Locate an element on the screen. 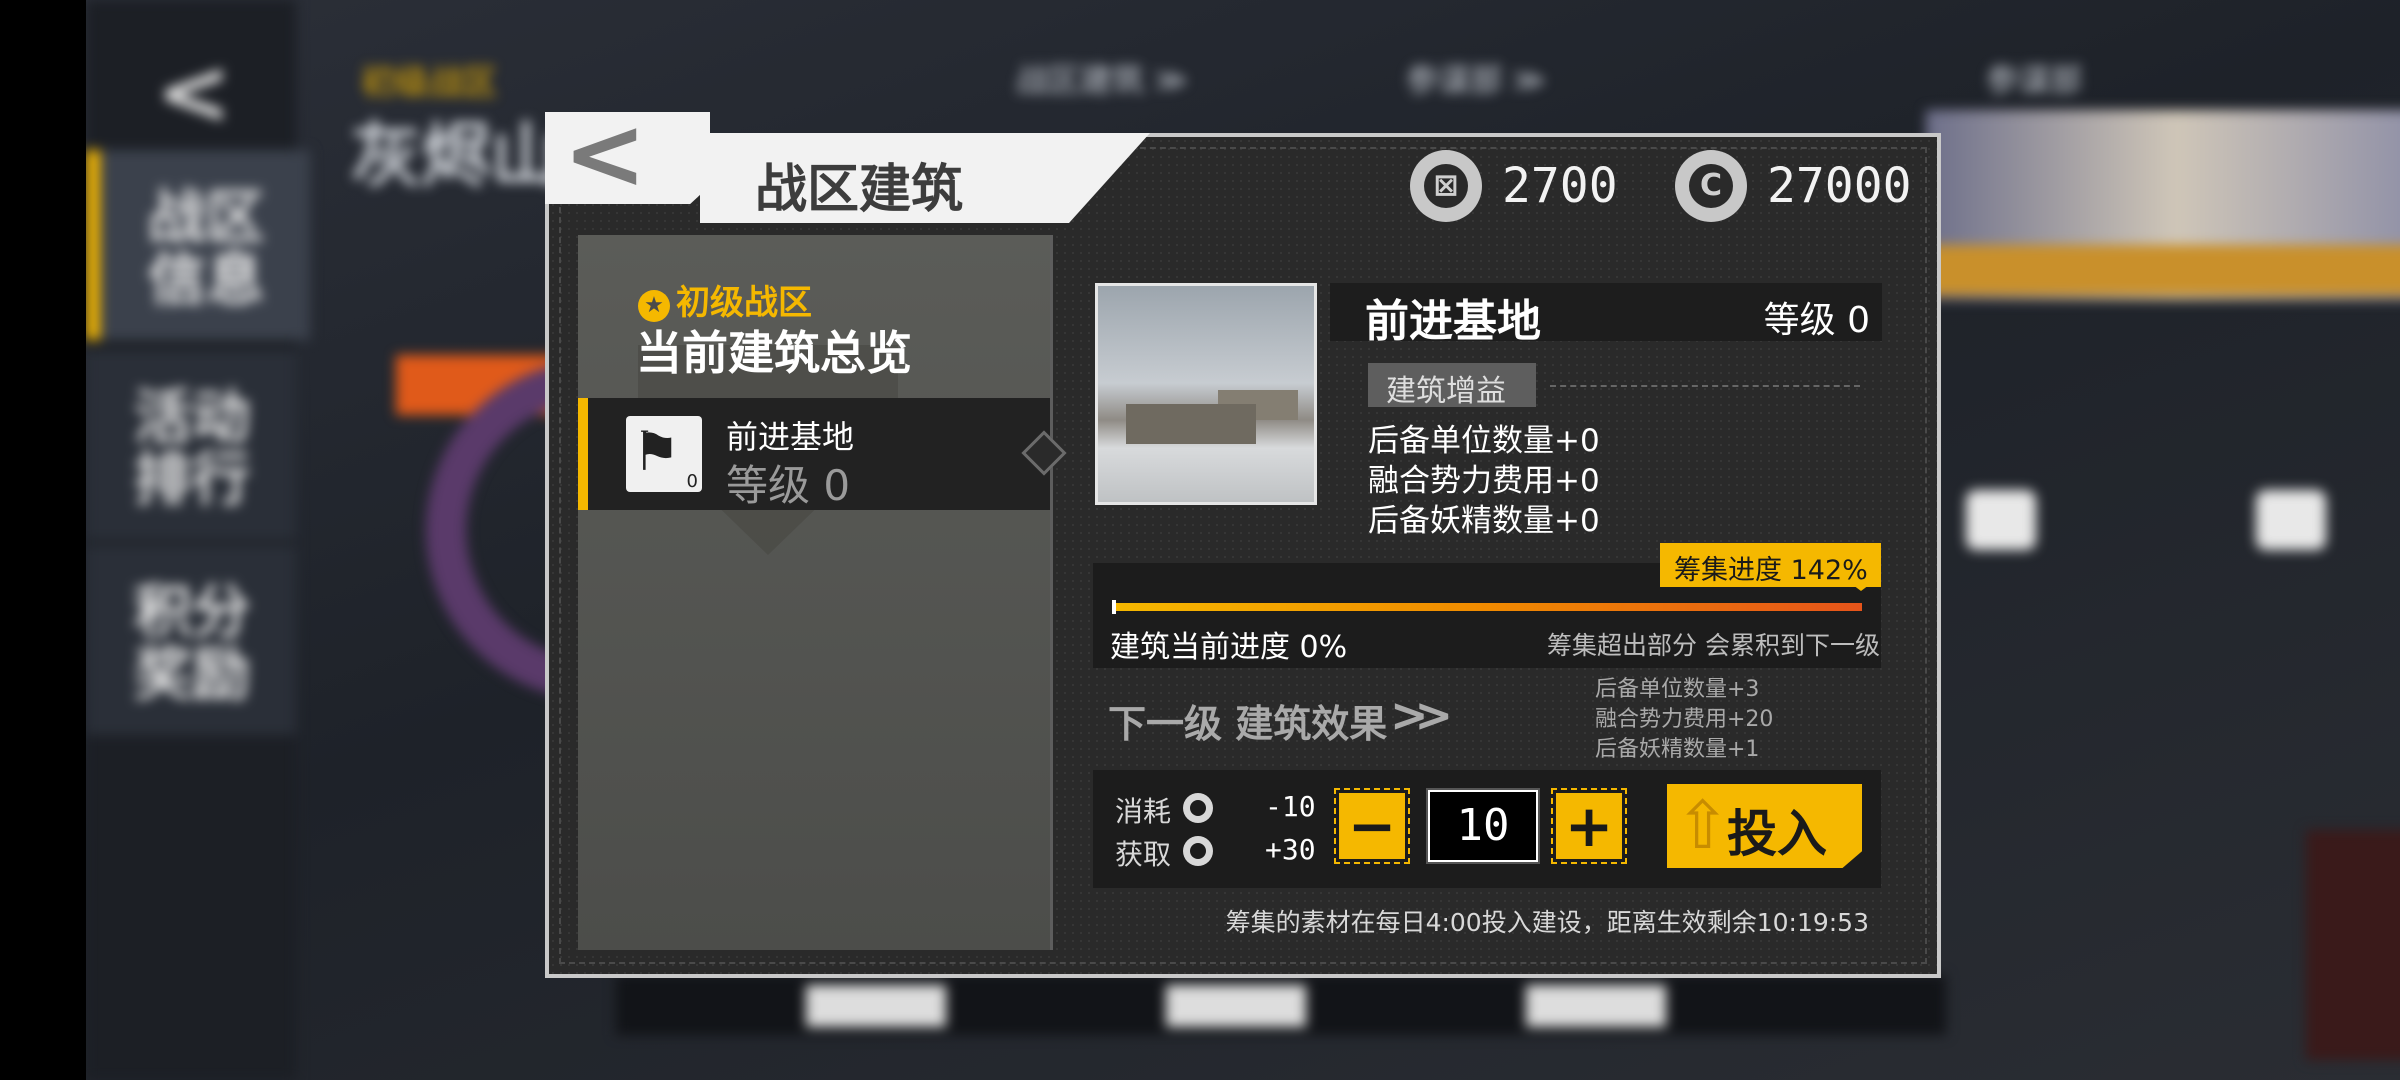  gain-value: +30 is located at coordinates (1290, 849).